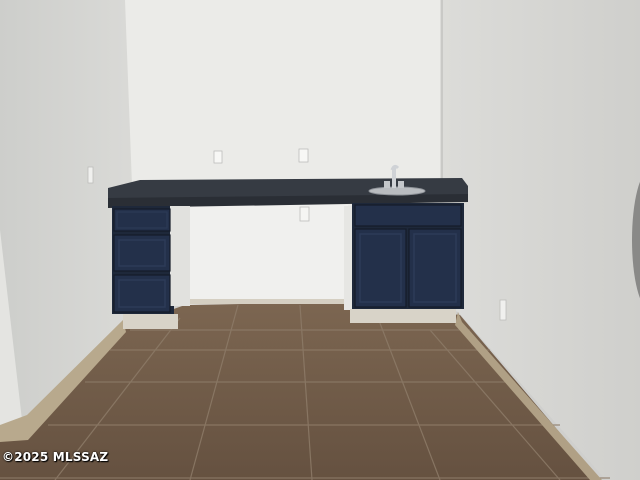 This screenshot has width=640, height=480. Describe the element at coordinates (268, 253) in the screenshot. I see `counter-recess-wall` at that location.